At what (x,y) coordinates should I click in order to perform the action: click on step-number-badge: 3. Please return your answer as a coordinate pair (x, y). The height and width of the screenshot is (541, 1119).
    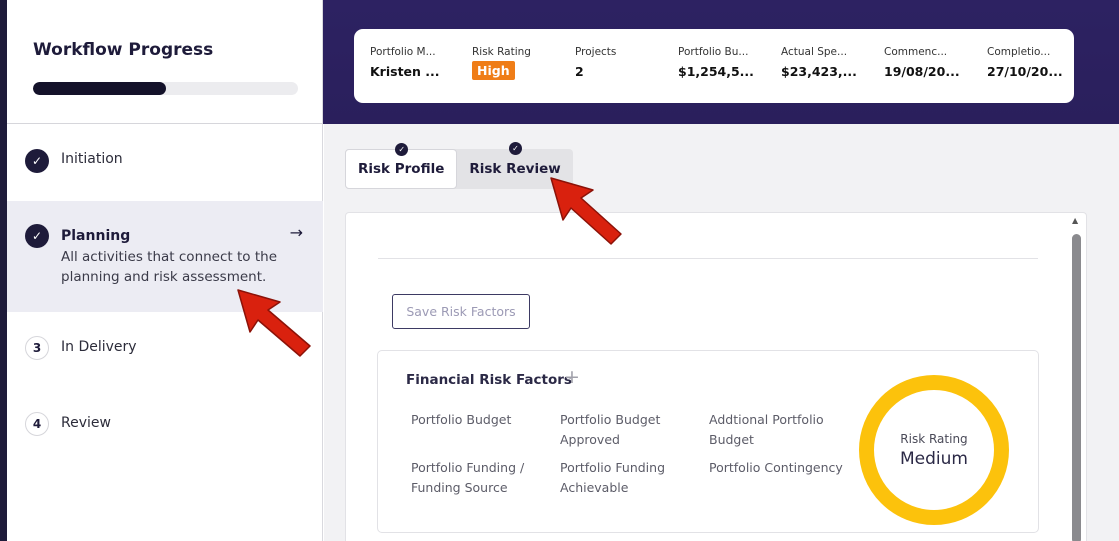
    Looking at the image, I should click on (37, 348).